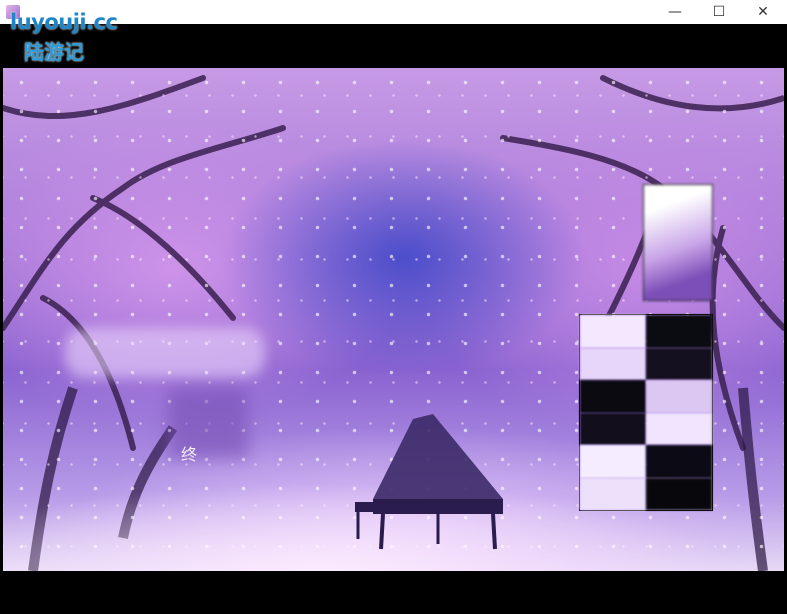 This screenshot has width=787, height=614. I want to click on blurred-portrait-panel, so click(678, 242).